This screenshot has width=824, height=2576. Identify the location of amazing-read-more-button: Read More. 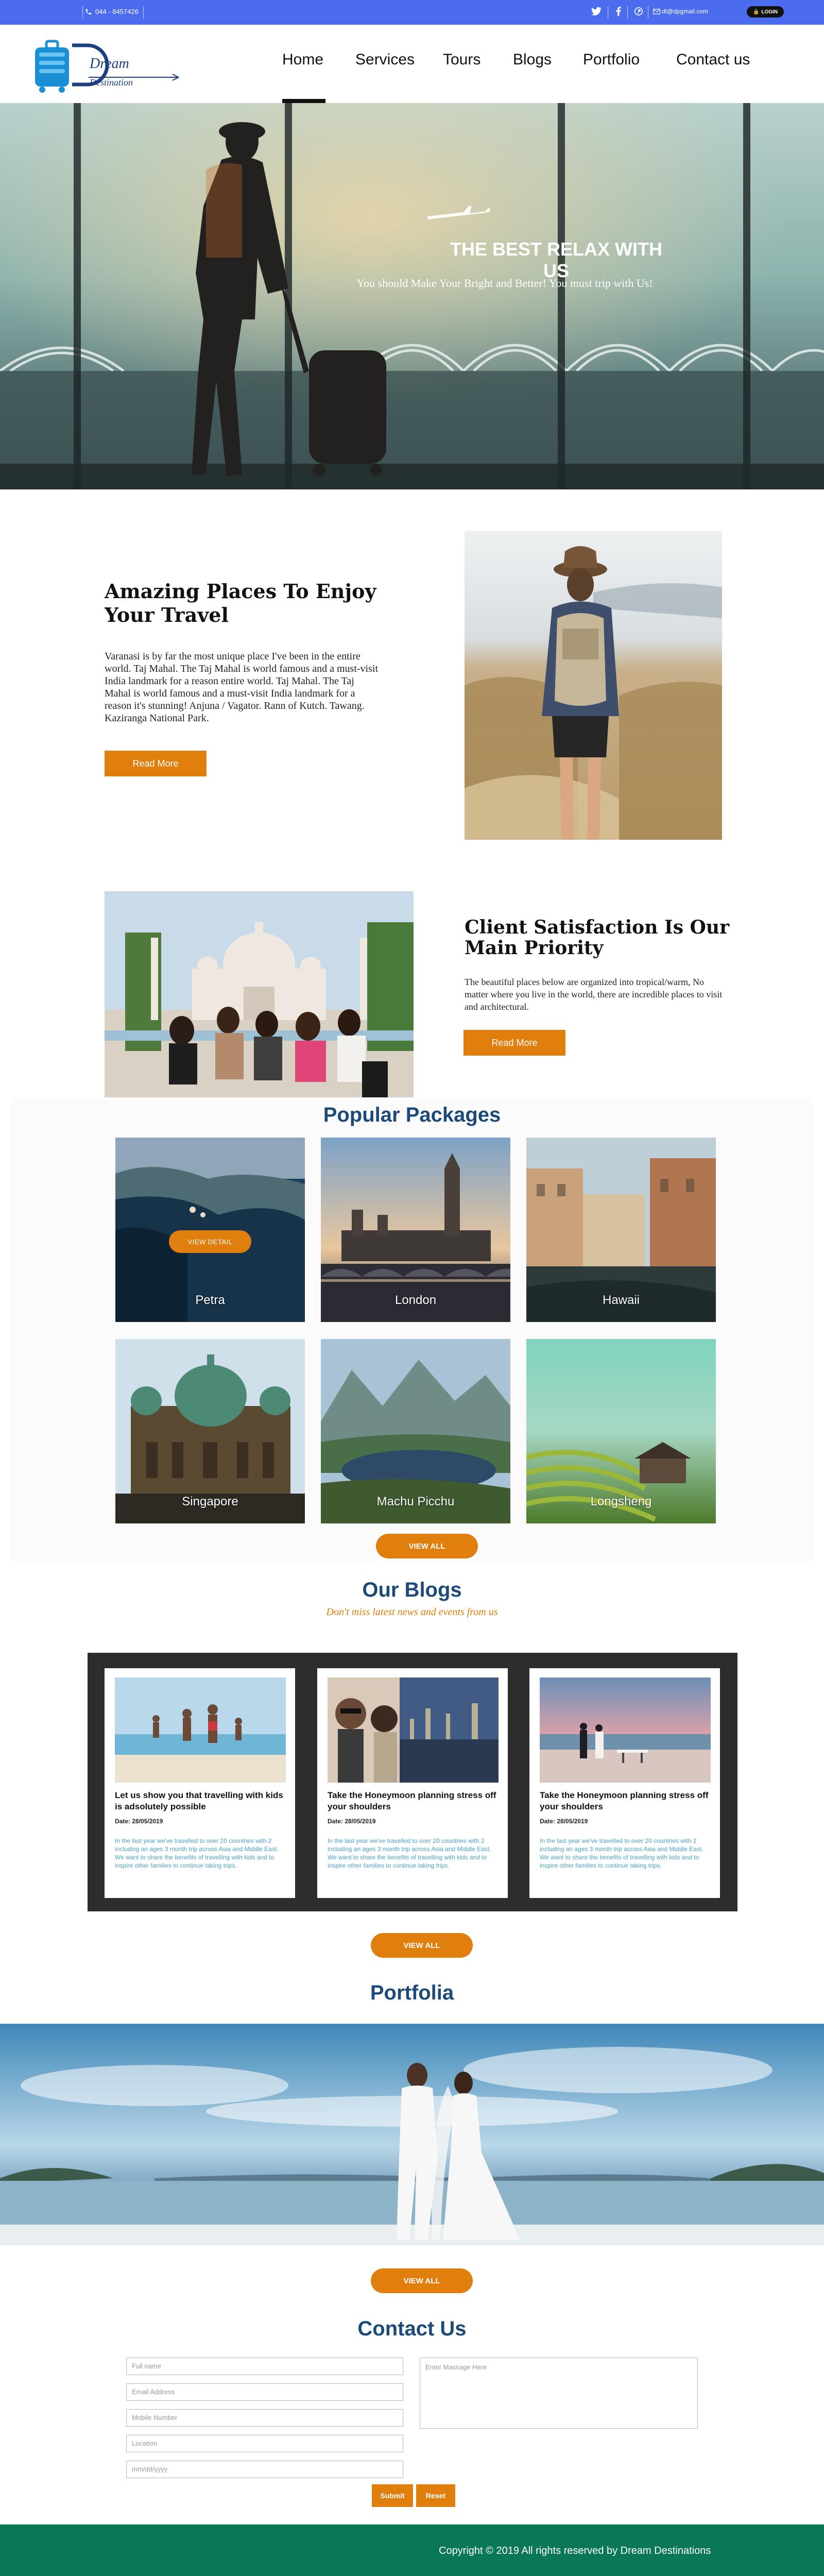
(156, 763).